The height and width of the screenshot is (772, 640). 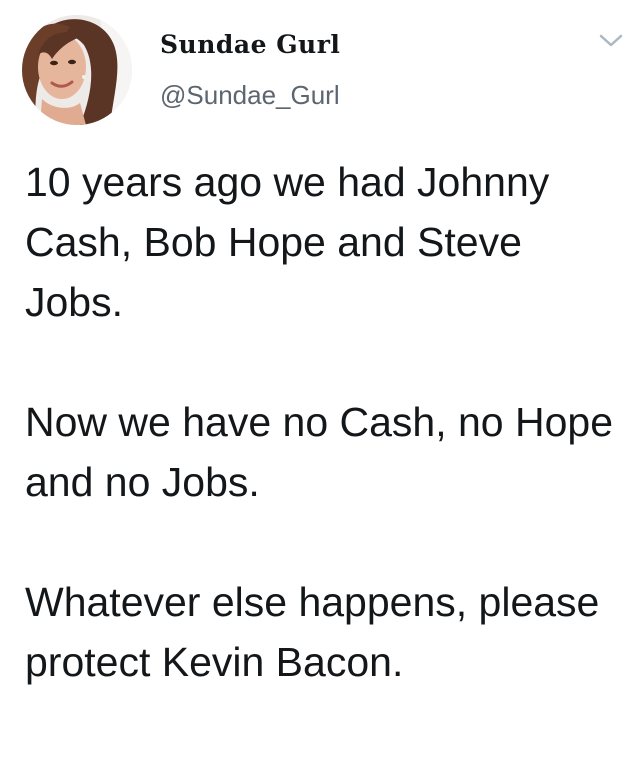 What do you see at coordinates (250, 45) in the screenshot?
I see `author-display-name: Sundae Gurl` at bounding box center [250, 45].